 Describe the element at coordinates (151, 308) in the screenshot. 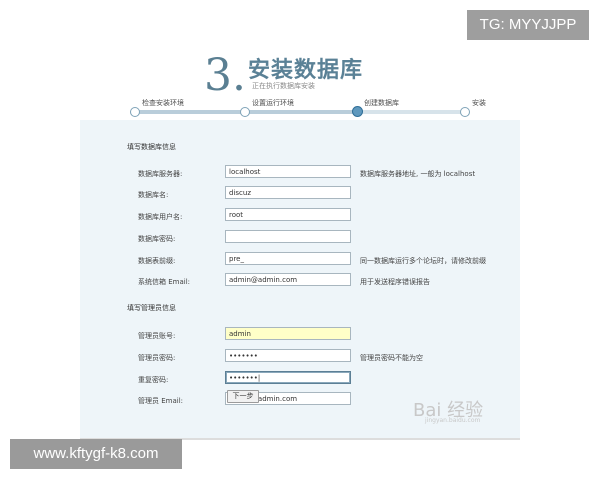

I see `admin-section-title: 填写管理员信息` at that location.